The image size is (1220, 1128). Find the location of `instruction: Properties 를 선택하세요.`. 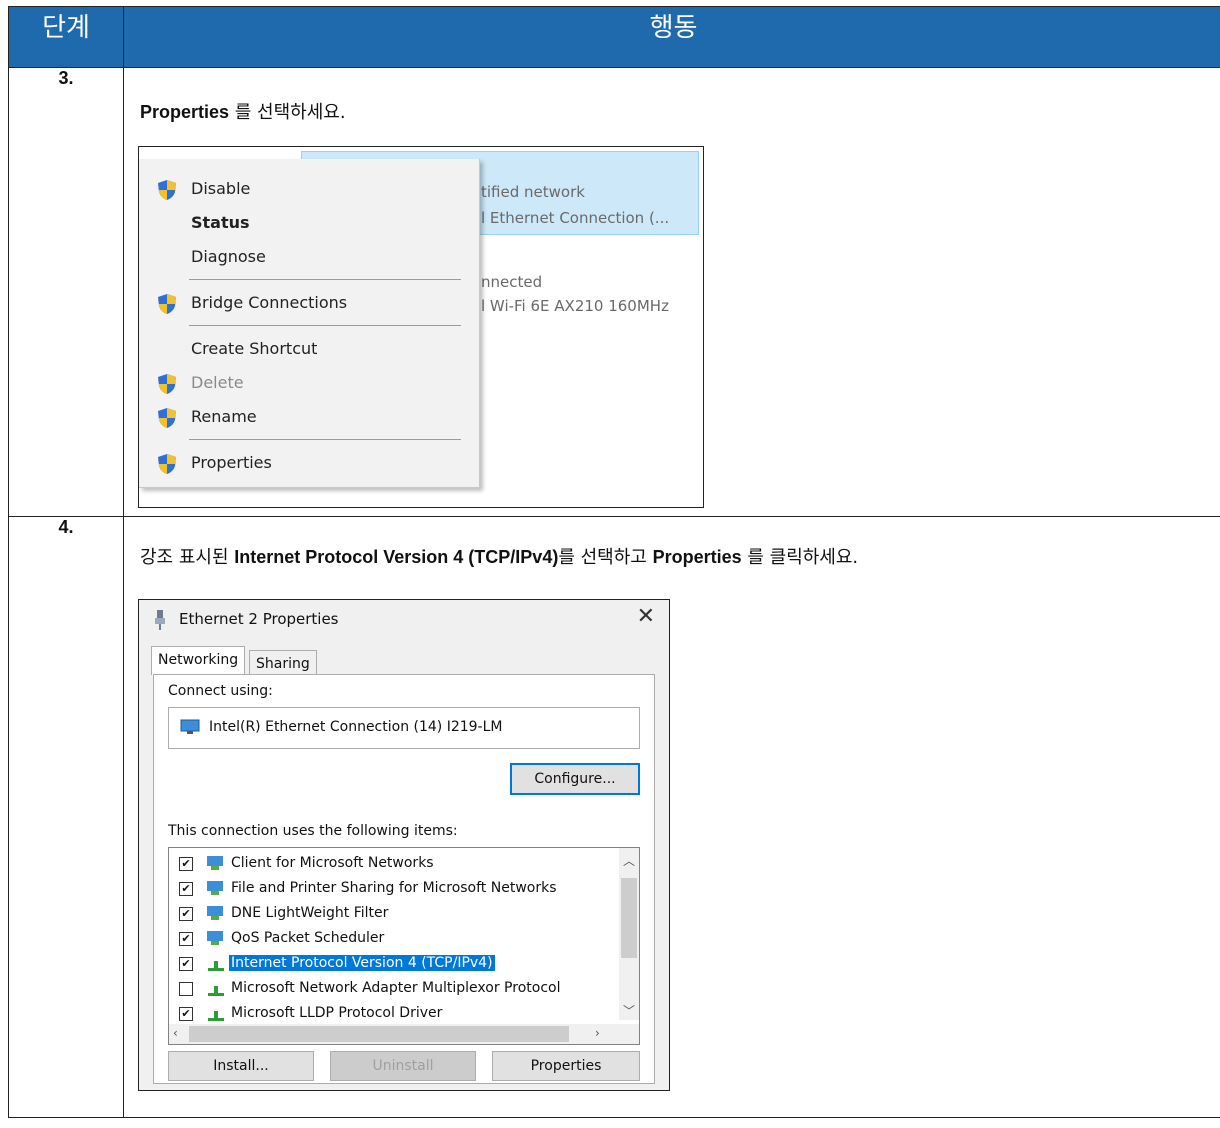

instruction: Properties 를 선택하세요. is located at coordinates (243, 112).